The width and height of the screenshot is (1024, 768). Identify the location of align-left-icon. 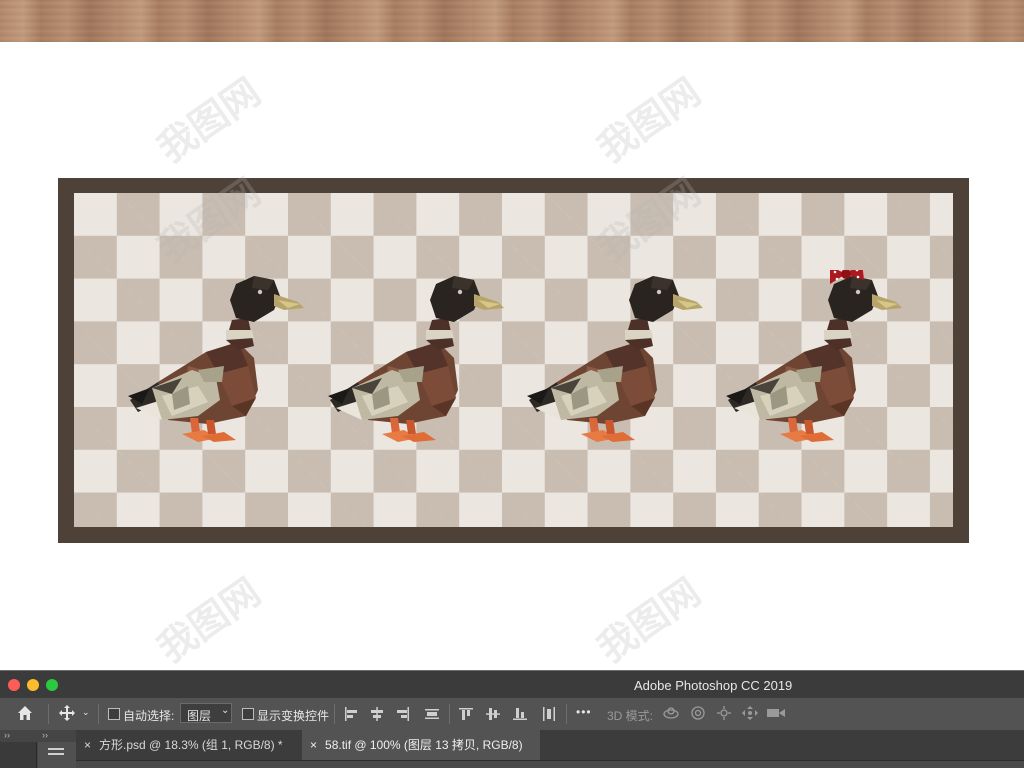
(351, 715).